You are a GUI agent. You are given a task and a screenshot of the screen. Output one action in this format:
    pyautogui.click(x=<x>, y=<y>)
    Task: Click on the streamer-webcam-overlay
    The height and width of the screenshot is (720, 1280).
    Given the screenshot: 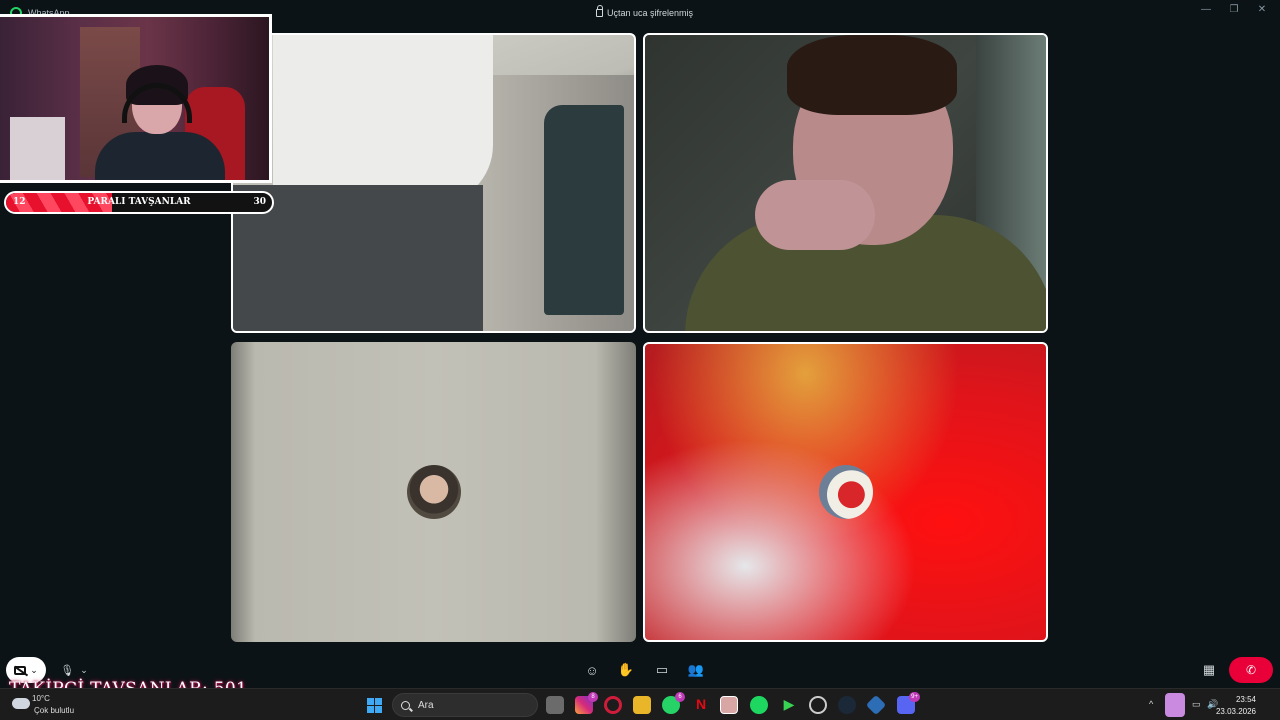 What is the action you would take?
    pyautogui.click(x=136, y=98)
    